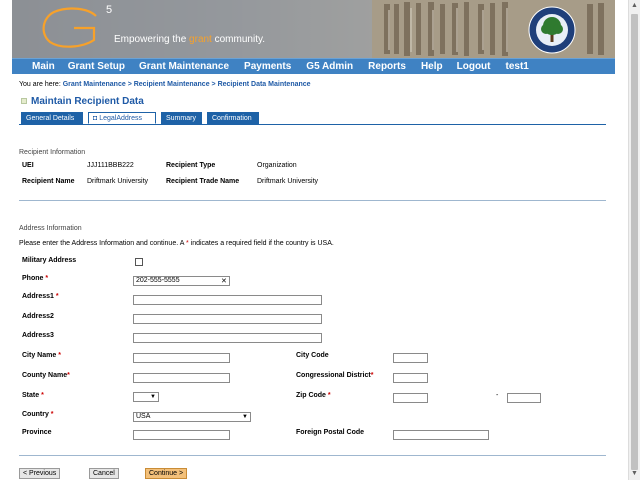 The height and width of the screenshot is (480, 640). What do you see at coordinates (634, 6) in the screenshot?
I see `scroll-up-icon: ▲` at bounding box center [634, 6].